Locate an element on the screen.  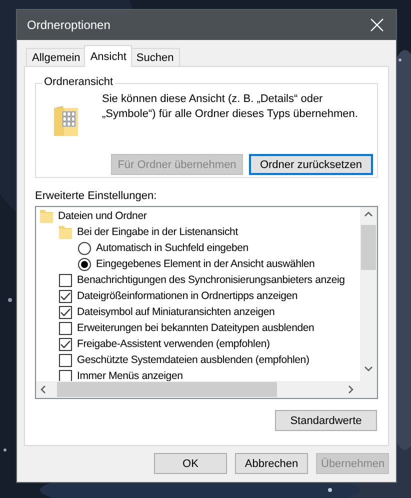
folder-view-icon is located at coordinates (66, 121).